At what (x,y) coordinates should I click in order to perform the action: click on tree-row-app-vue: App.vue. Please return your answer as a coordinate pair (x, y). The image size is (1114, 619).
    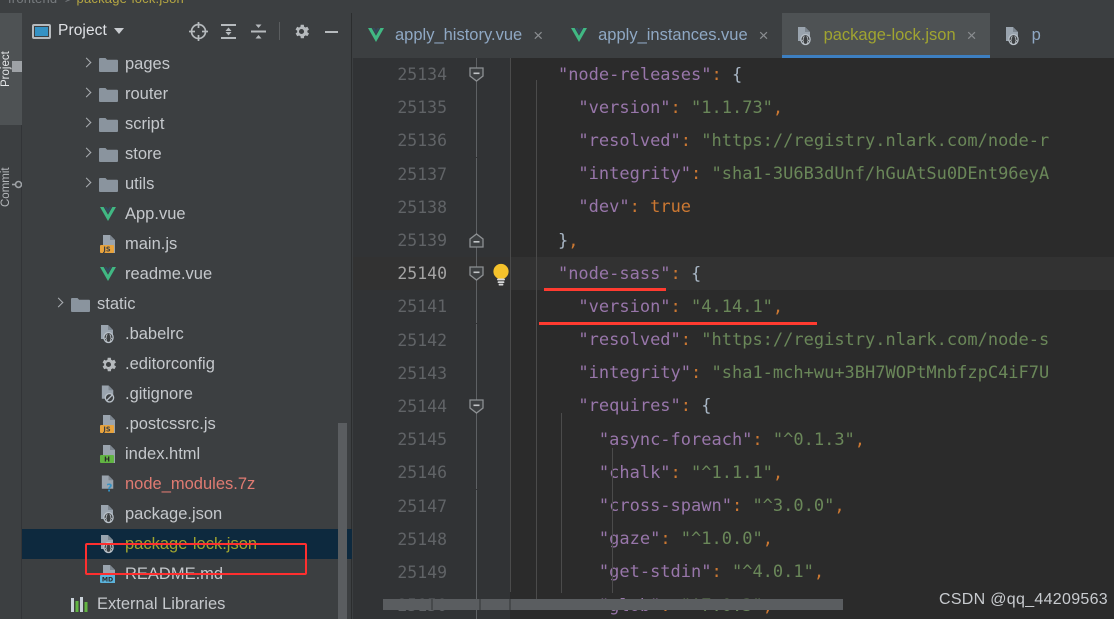
    Looking at the image, I should click on (187, 214).